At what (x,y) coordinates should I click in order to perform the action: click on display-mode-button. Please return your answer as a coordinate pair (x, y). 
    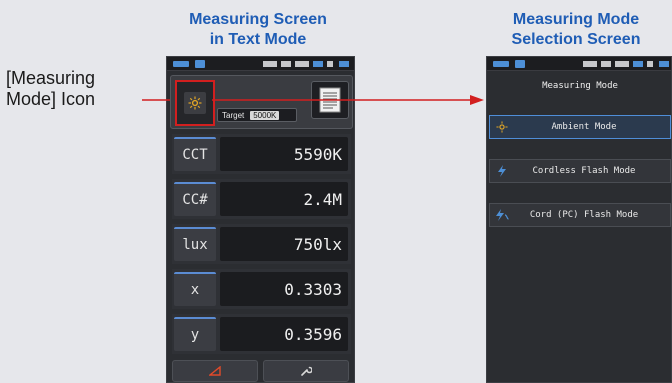
    Looking at the image, I should click on (330, 100).